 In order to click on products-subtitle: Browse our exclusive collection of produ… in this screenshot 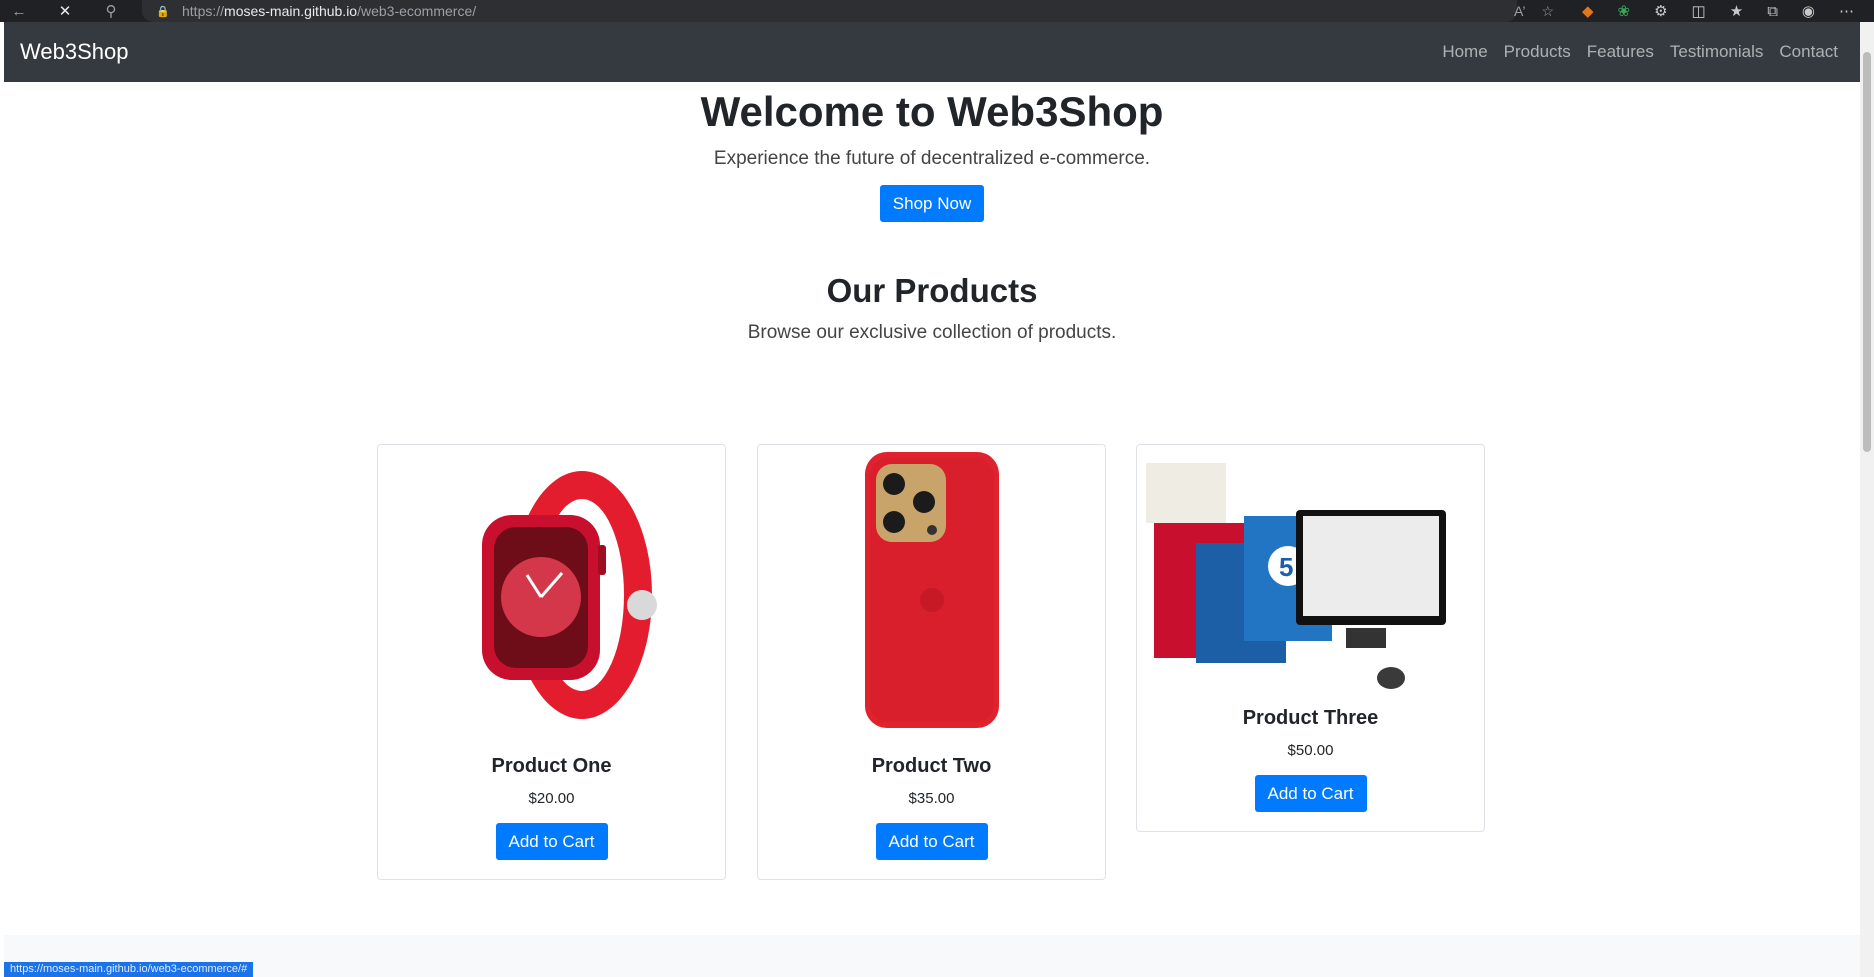, I will do `click(932, 332)`.